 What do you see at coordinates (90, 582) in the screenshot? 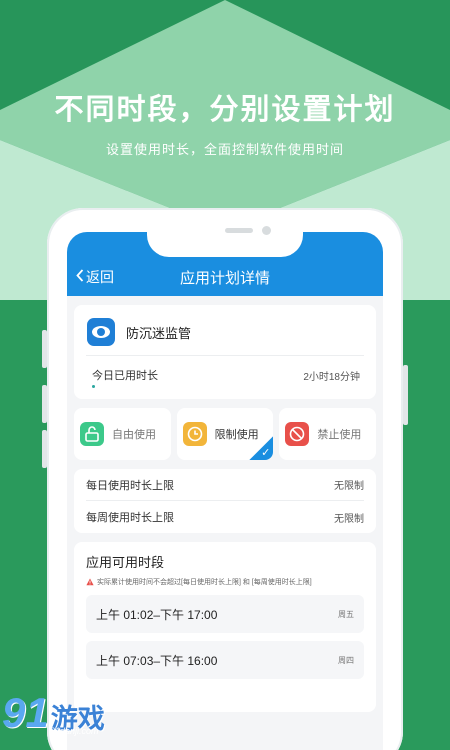
I see `warning-icon` at bounding box center [90, 582].